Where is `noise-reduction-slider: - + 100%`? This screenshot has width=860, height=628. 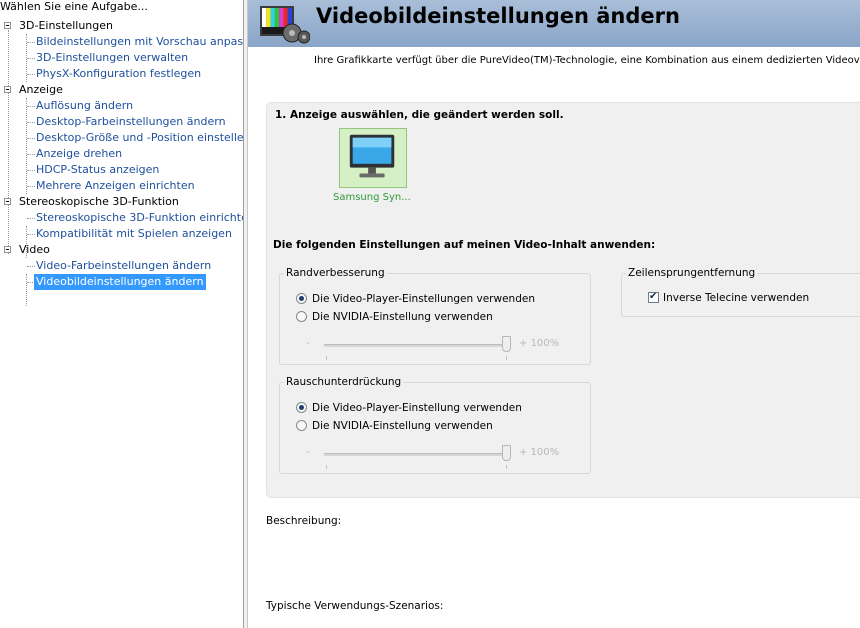 noise-reduction-slider: - + 100% is located at coordinates (441, 457).